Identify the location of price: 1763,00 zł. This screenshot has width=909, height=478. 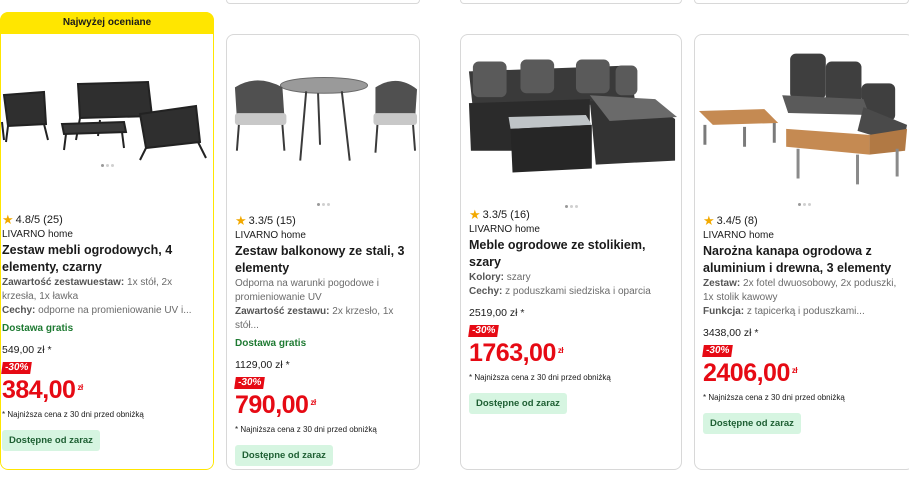
(516, 353).